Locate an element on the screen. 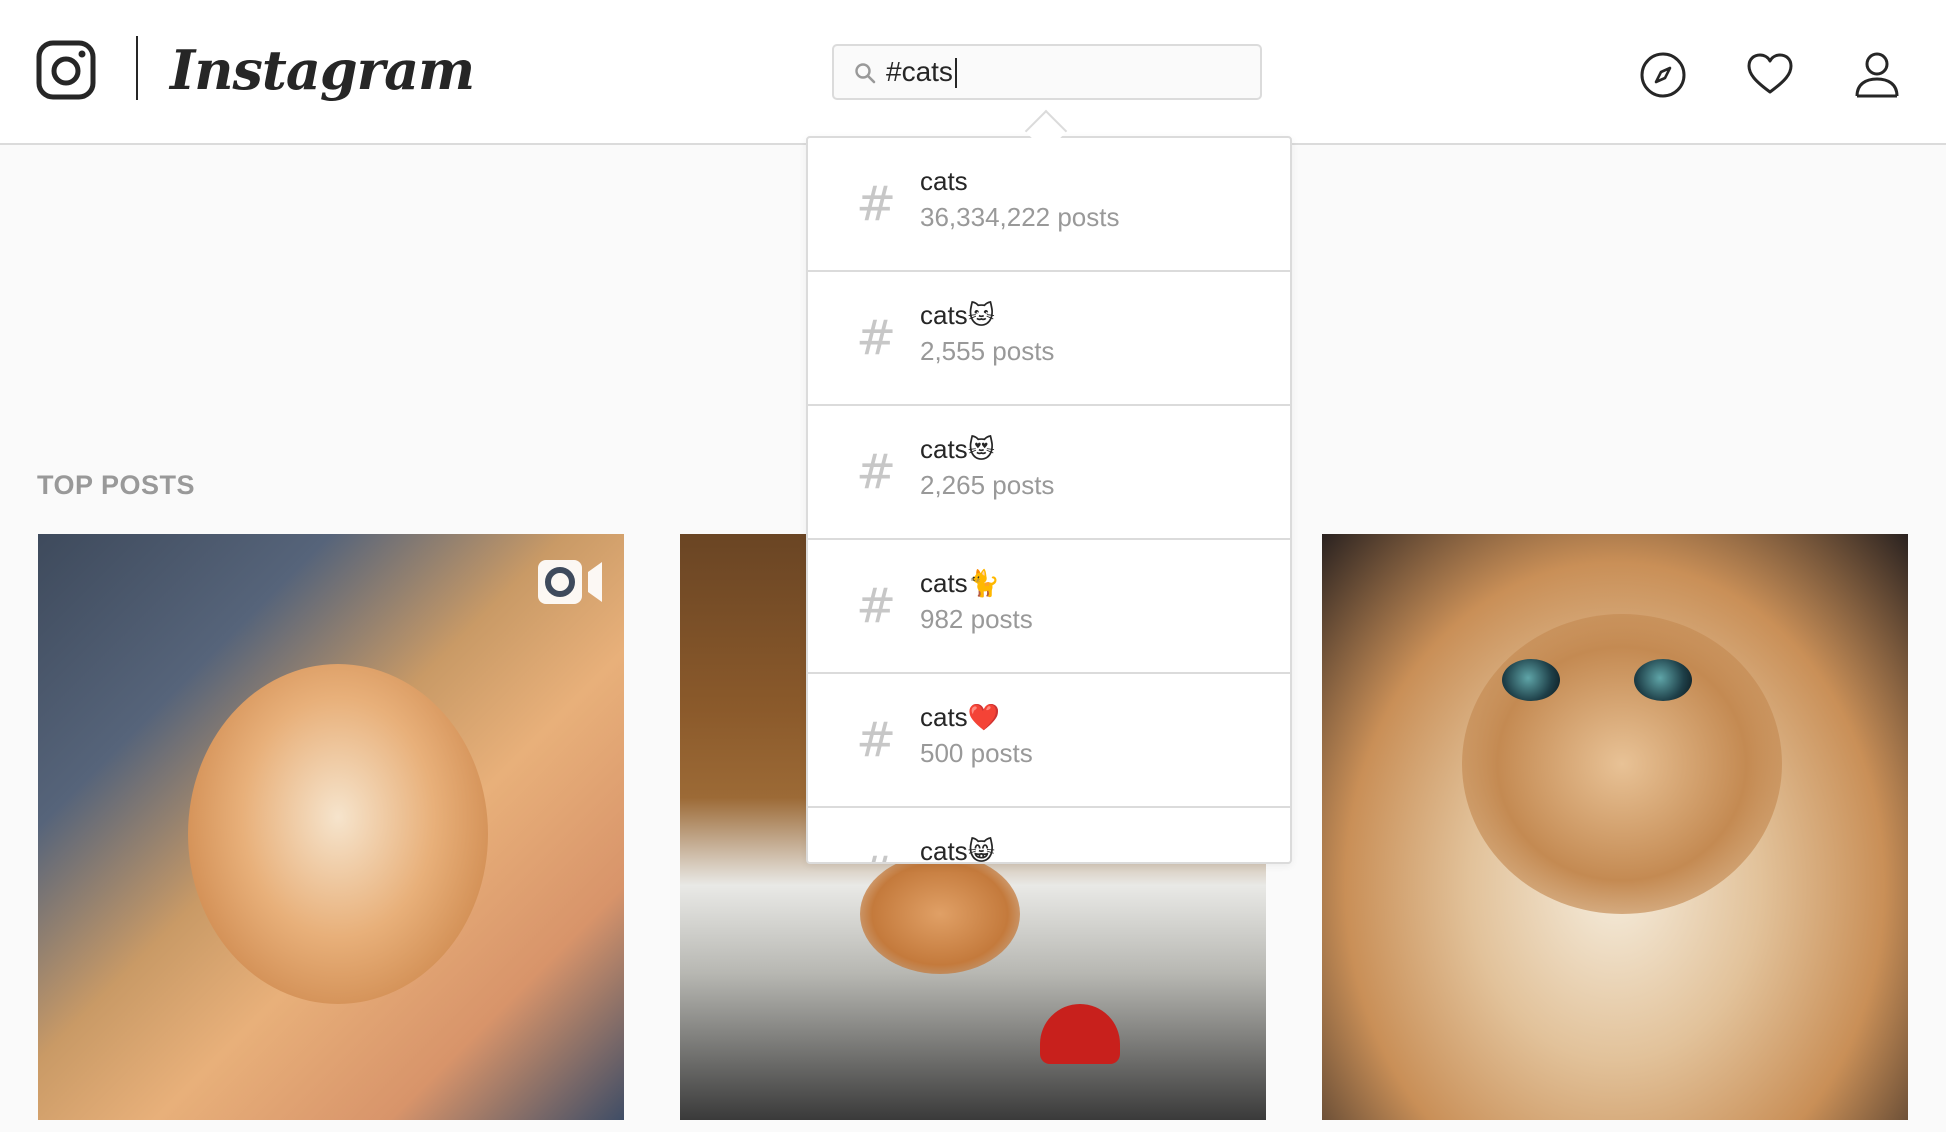  search-result-item: # cats🐈 982 posts is located at coordinates (1049, 607).